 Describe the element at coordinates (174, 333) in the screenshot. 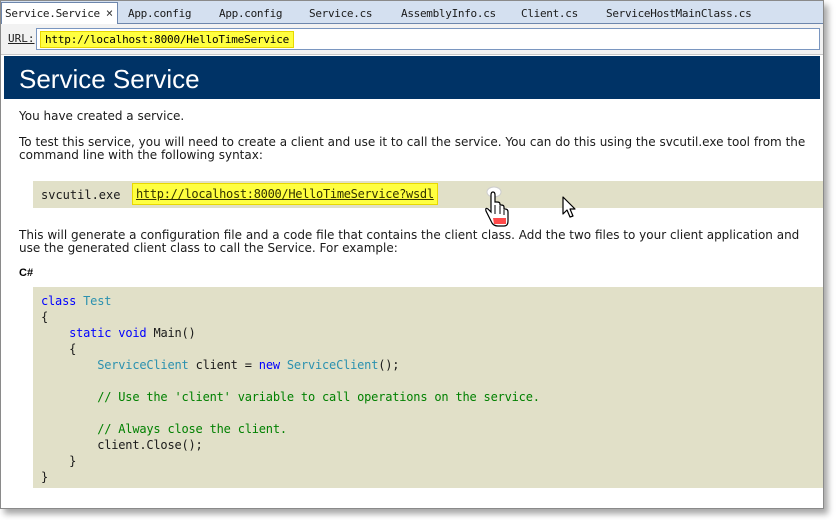

I see `code-text: Main()` at that location.